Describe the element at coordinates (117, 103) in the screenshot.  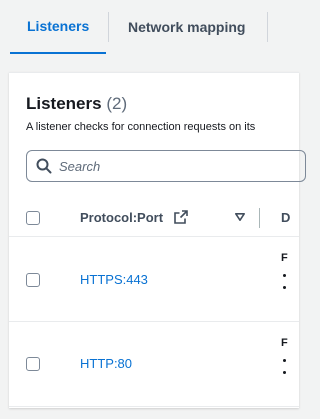
I see `listener-count: (2)` at that location.